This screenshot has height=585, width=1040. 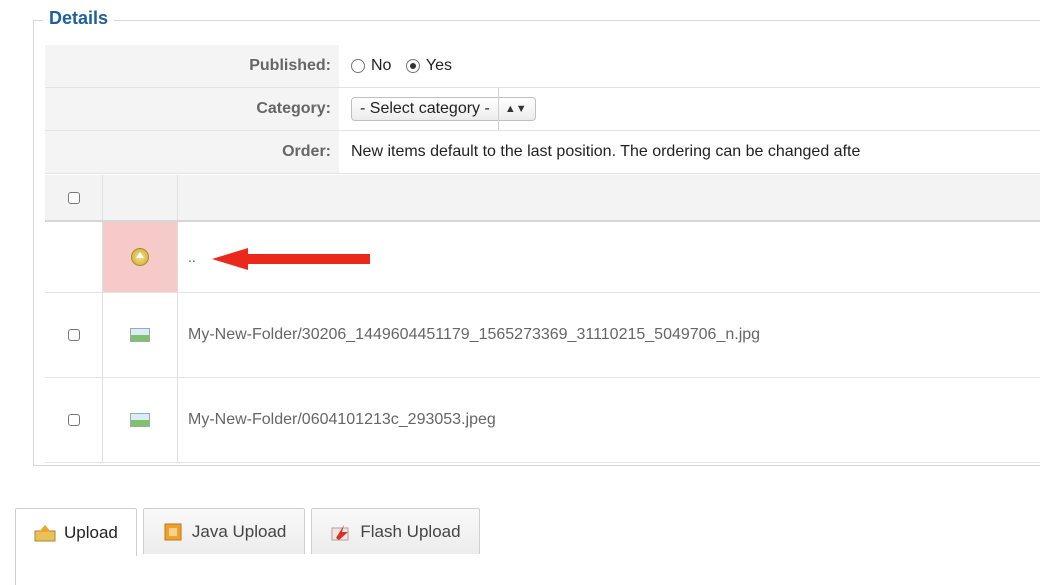 I want to click on upload-icon, so click(x=45, y=532).